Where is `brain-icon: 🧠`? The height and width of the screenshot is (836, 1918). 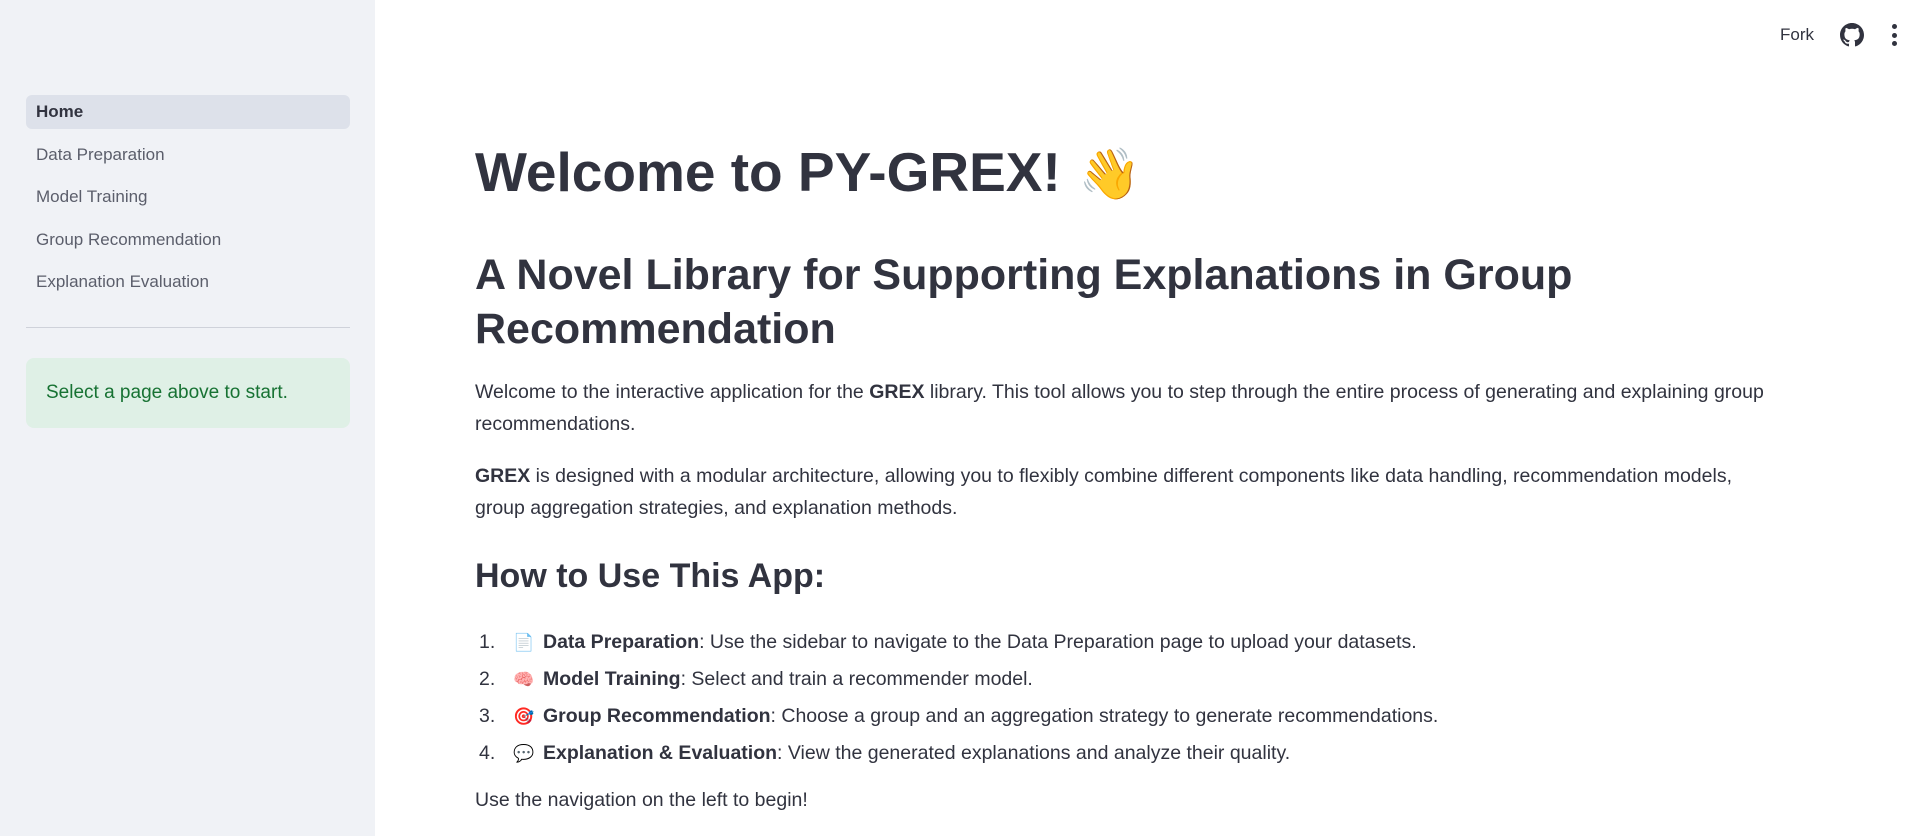 brain-icon: 🧠 is located at coordinates (524, 679).